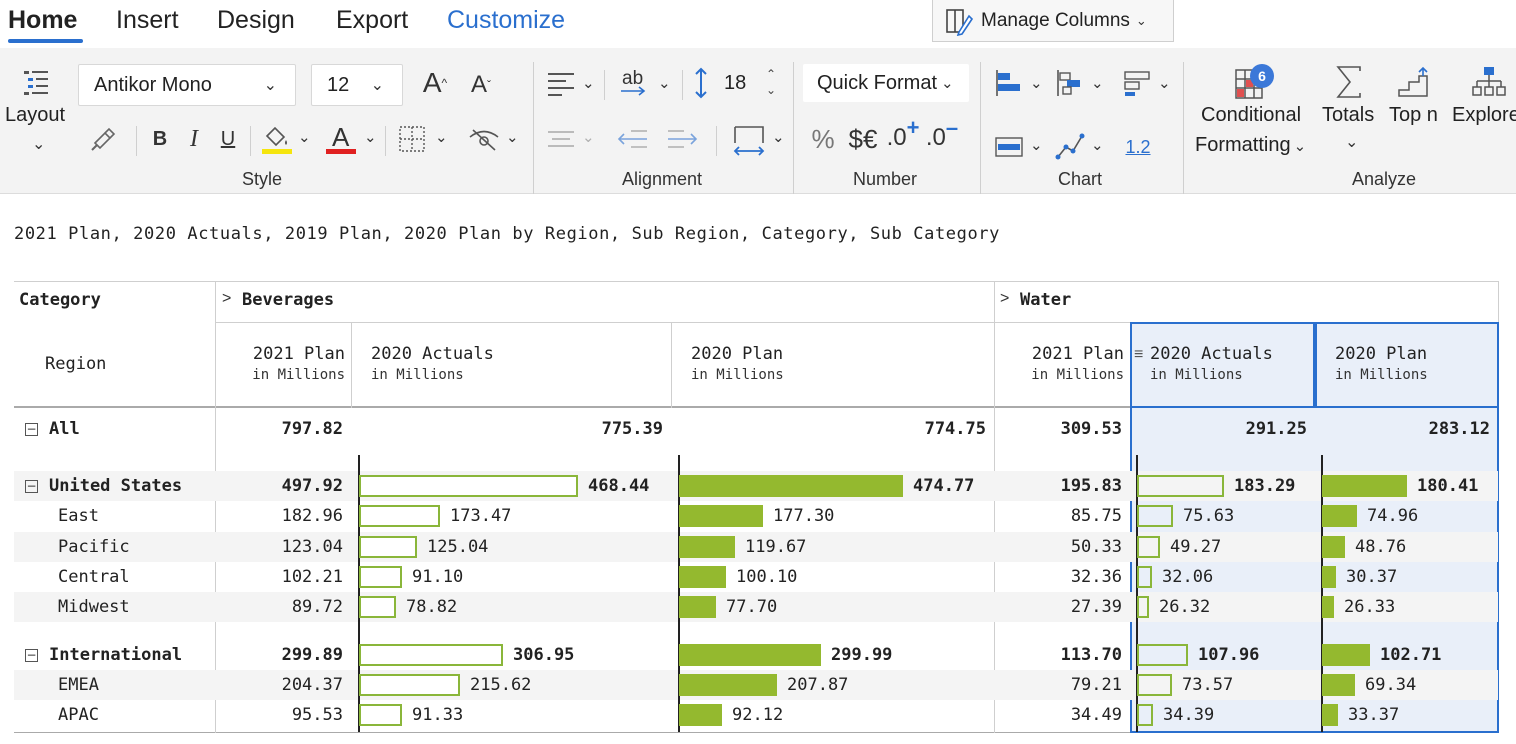 The width and height of the screenshot is (1516, 744). I want to click on line-chart-icon, so click(1070, 146).